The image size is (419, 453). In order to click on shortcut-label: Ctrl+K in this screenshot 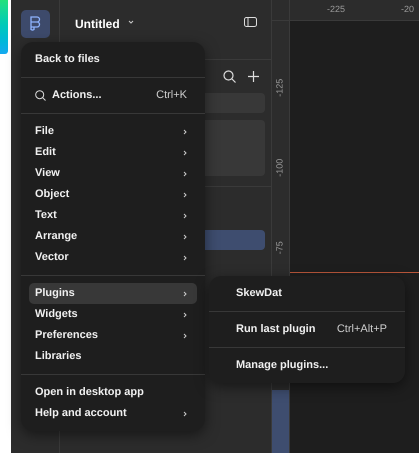, I will do `click(171, 96)`.